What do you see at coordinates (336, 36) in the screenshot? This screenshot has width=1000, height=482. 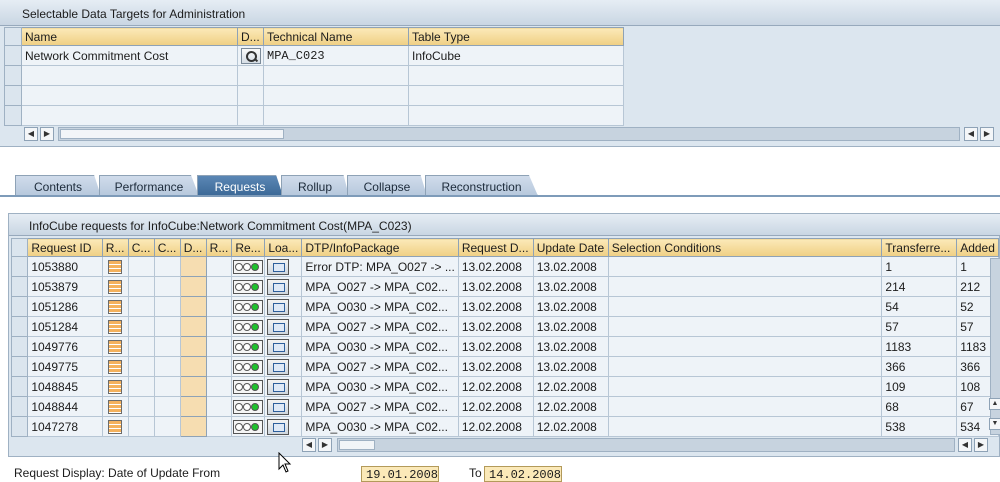 I see `column-header-technical-name: Technical Name` at bounding box center [336, 36].